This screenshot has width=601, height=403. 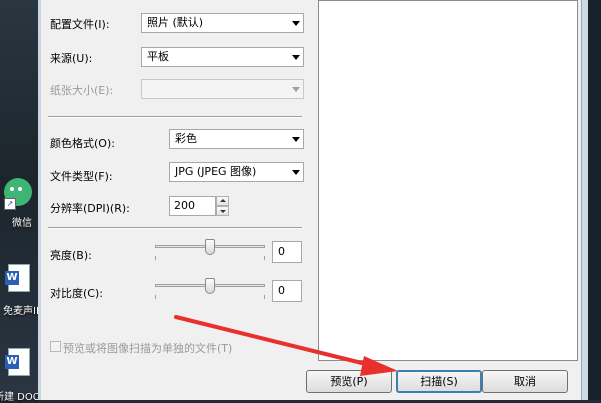 What do you see at coordinates (281, 290) in the screenshot?
I see `contrast-value: 0` at bounding box center [281, 290].